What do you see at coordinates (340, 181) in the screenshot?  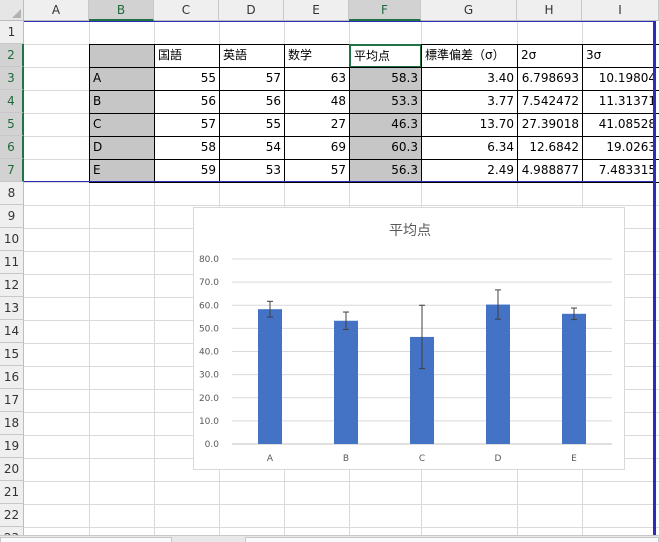 I see `page-break-line-bottom` at bounding box center [340, 181].